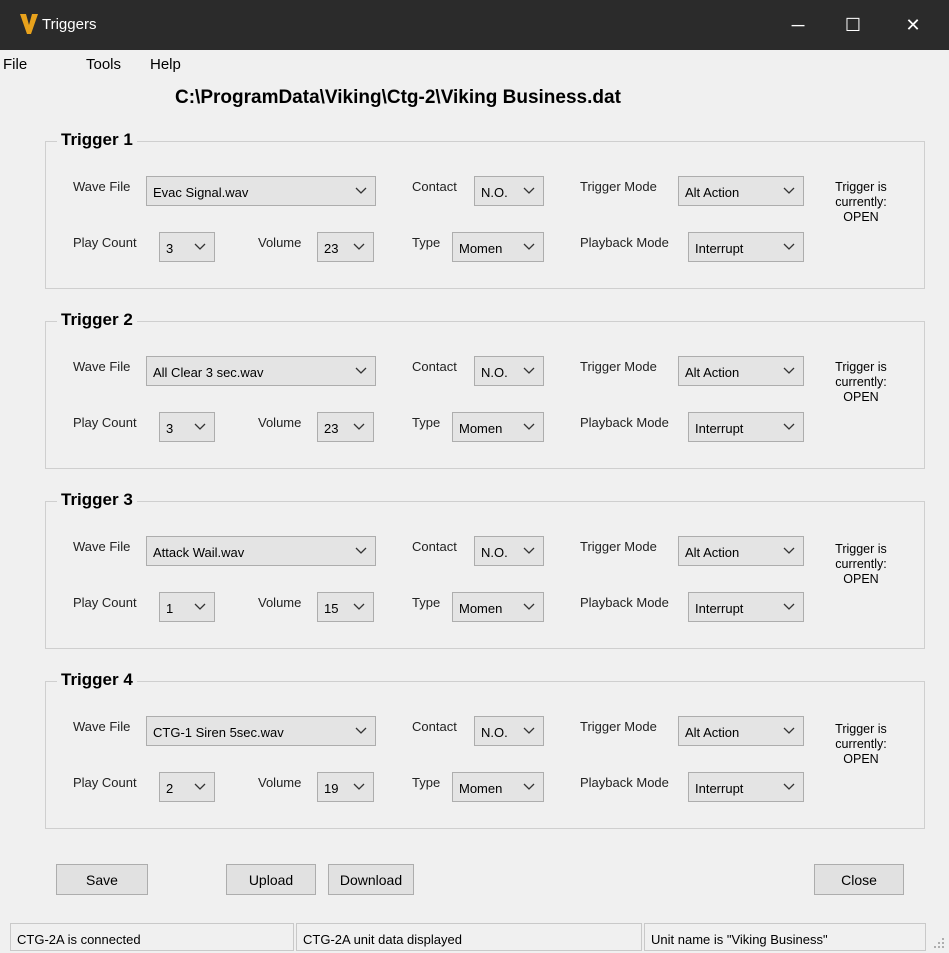 This screenshot has width=949, height=953. What do you see at coordinates (97, 320) in the screenshot?
I see `trigger-title: Trigger 2` at bounding box center [97, 320].